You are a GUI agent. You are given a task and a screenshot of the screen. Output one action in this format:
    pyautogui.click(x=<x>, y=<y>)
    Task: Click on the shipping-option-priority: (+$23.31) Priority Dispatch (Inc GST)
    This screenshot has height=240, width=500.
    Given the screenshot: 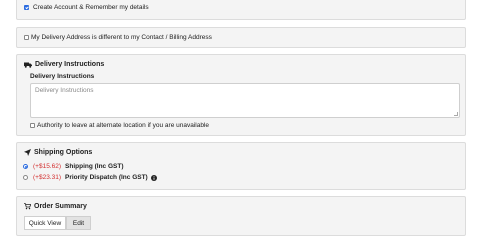 What is the action you would take?
    pyautogui.click(x=90, y=177)
    